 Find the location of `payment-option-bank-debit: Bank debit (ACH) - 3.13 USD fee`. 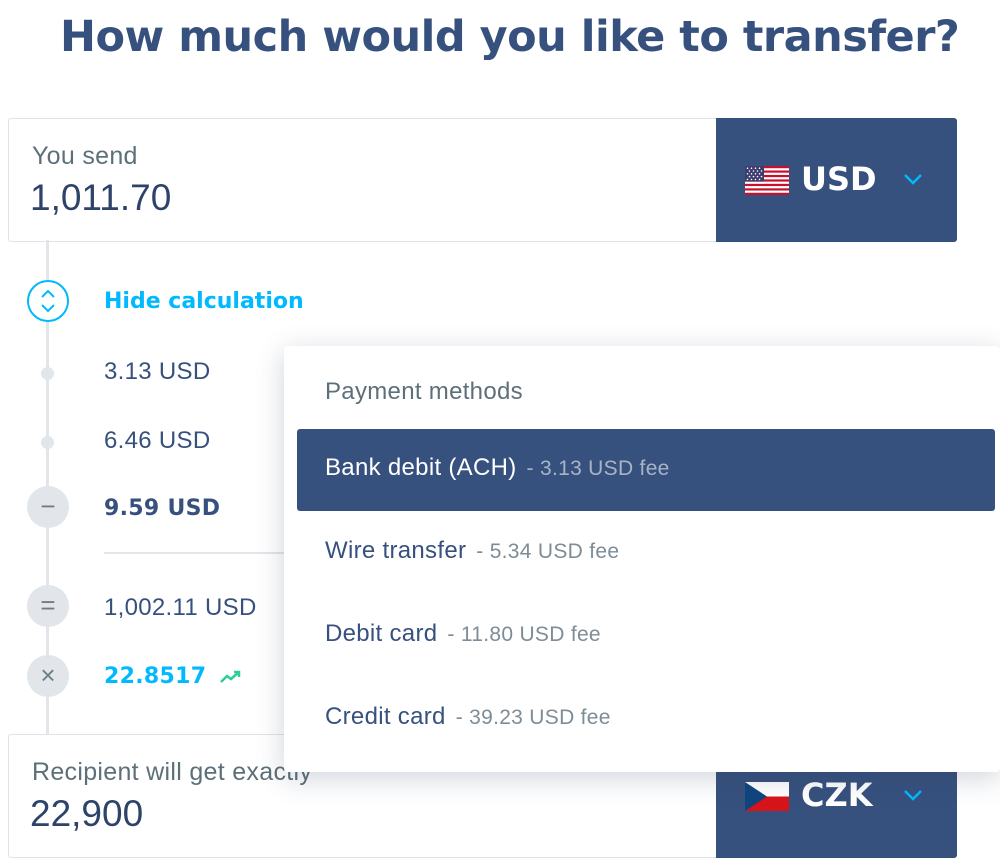

payment-option-bank-debit: Bank debit (ACH) - 3.13 USD fee is located at coordinates (646, 470).